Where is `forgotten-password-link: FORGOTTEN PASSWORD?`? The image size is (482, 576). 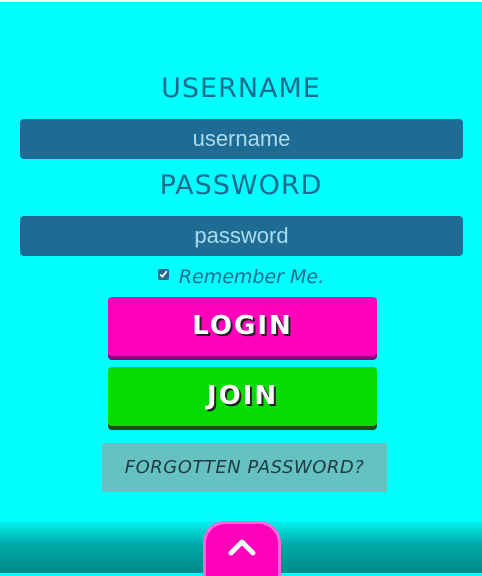 forgotten-password-link: FORGOTTEN PASSWORD? is located at coordinates (244, 467).